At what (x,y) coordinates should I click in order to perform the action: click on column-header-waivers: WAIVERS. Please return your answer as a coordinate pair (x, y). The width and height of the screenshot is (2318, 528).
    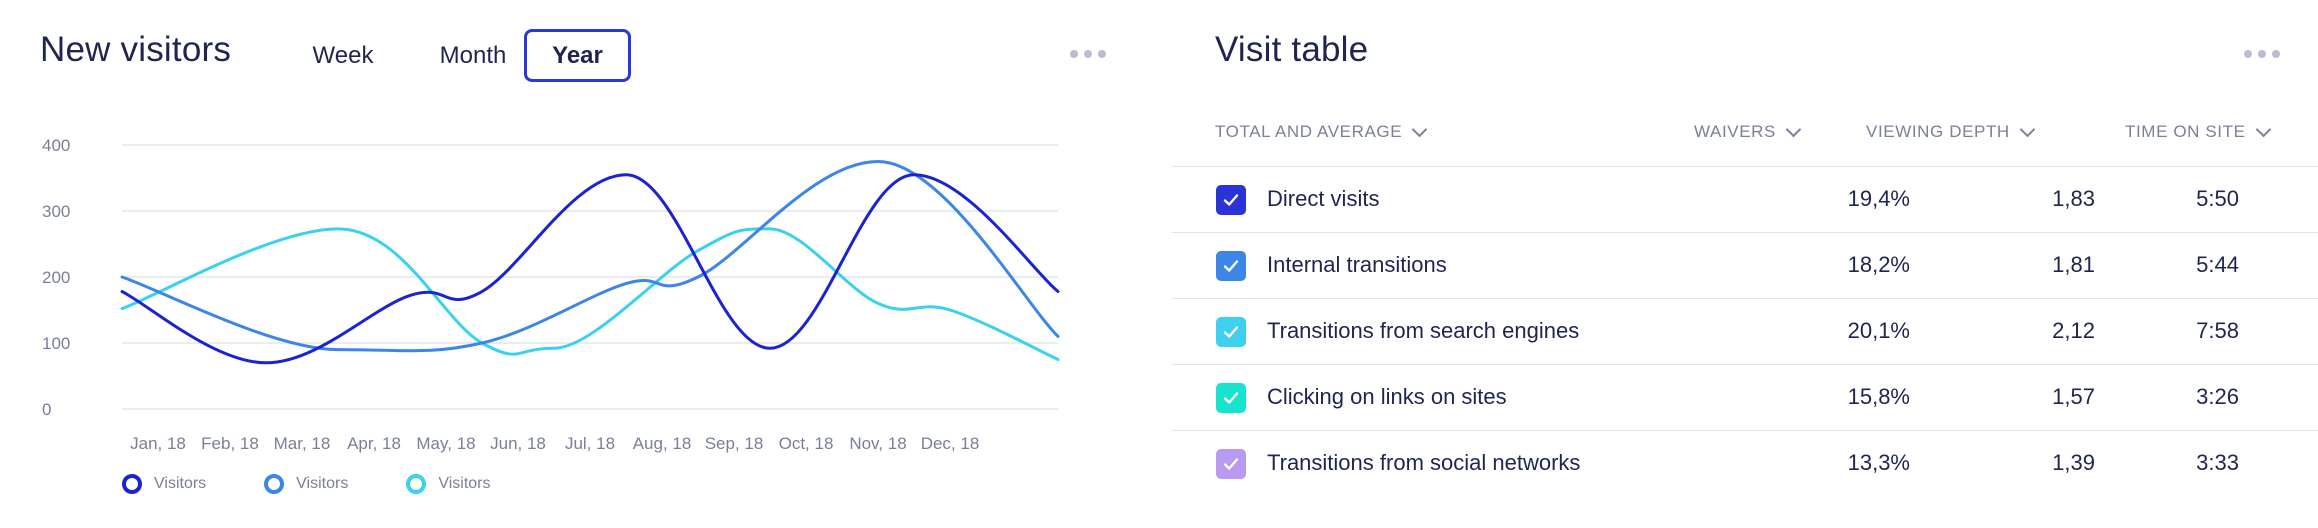
    Looking at the image, I should click on (1748, 131).